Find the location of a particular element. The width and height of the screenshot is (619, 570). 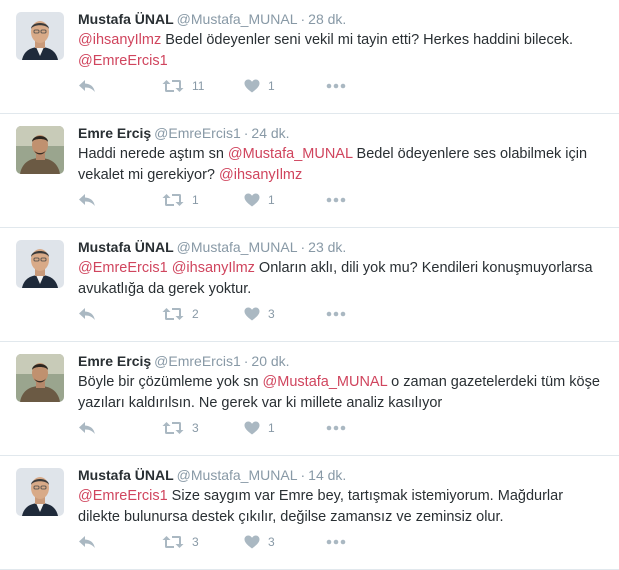

retweet-count: 1 is located at coordinates (195, 200).